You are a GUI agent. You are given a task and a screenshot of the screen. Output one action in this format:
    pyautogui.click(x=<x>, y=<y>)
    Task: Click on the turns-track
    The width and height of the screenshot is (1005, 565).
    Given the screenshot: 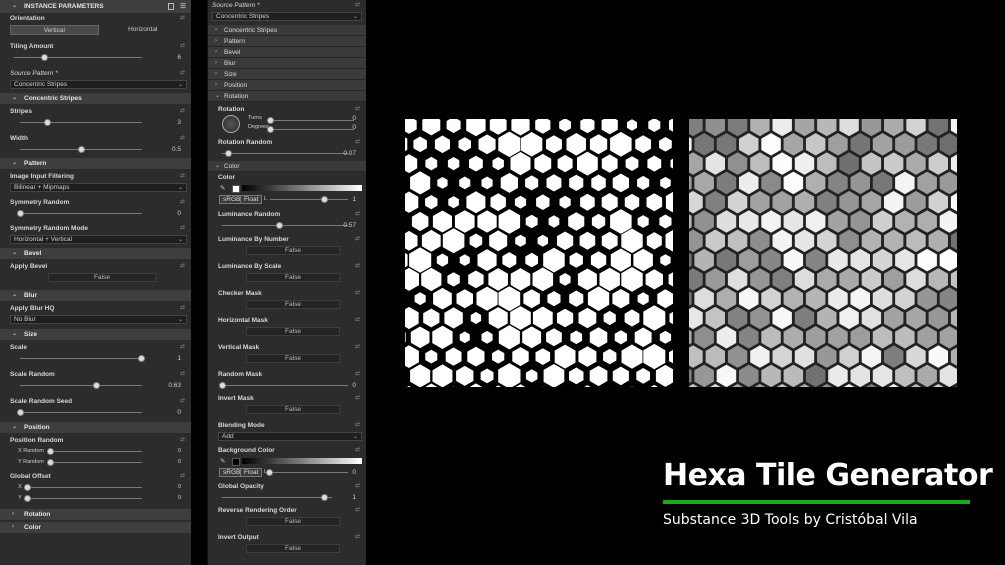 What is the action you would take?
    pyautogui.click(x=312, y=120)
    